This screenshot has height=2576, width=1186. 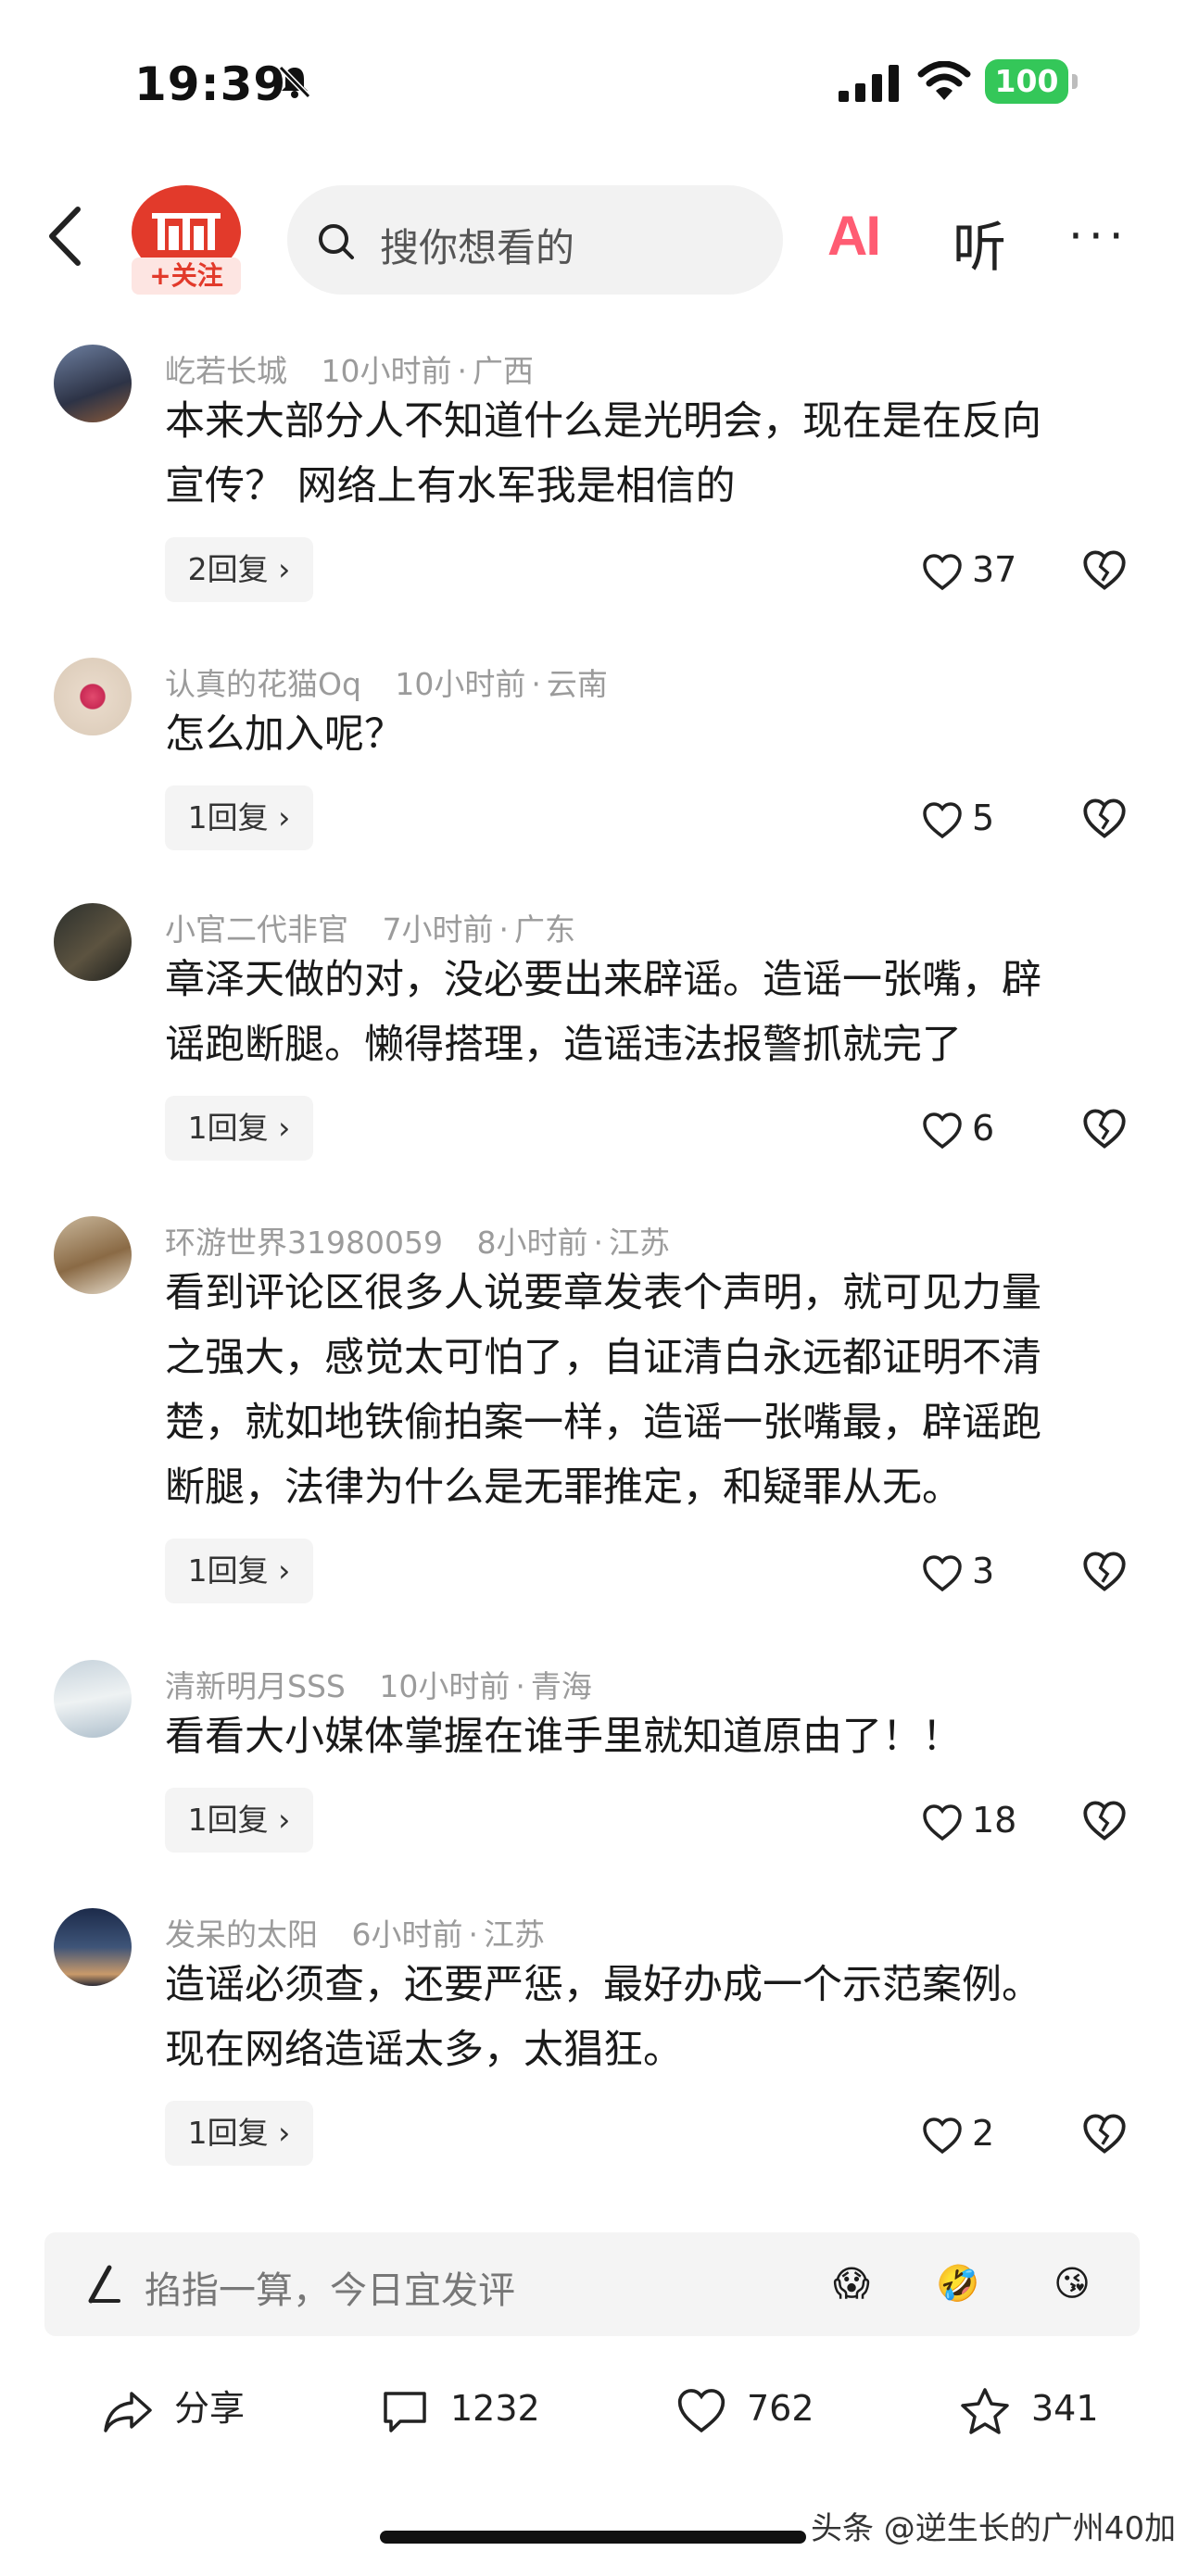 I want to click on comment-region: 广西, so click(x=503, y=371).